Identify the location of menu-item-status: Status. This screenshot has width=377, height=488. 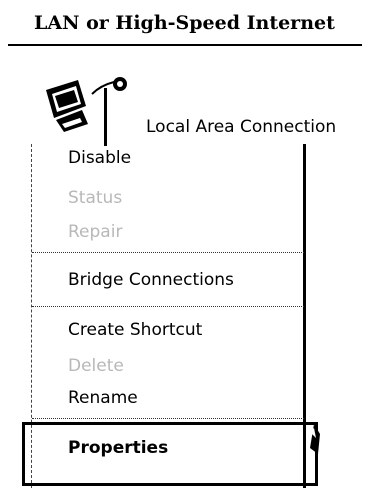
(95, 198).